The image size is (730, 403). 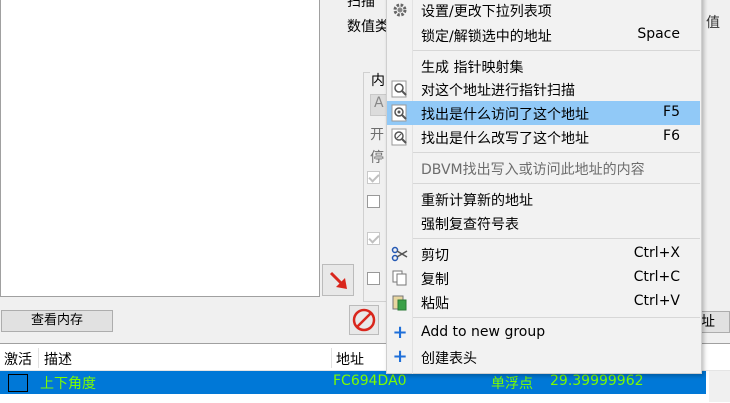 What do you see at coordinates (498, 91) in the screenshot?
I see `menu-item-label: 对这个地址进行指针扫描` at bounding box center [498, 91].